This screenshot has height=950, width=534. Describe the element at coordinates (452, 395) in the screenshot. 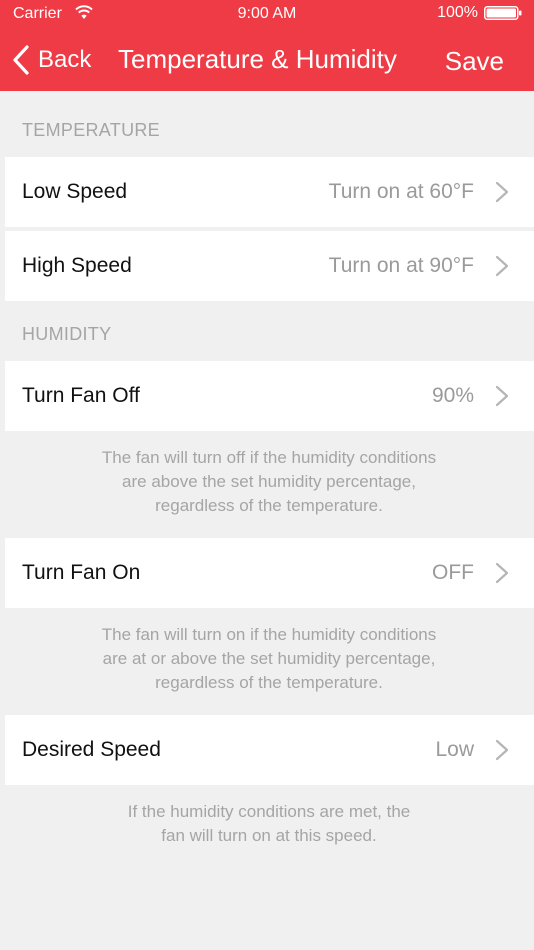

I see `row-value: 90%` at that location.